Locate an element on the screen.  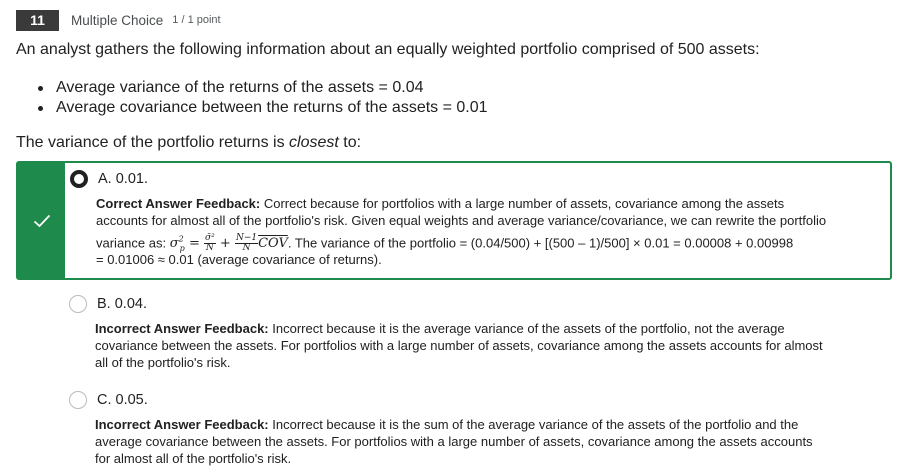
checkmark-icon is located at coordinates (41, 220).